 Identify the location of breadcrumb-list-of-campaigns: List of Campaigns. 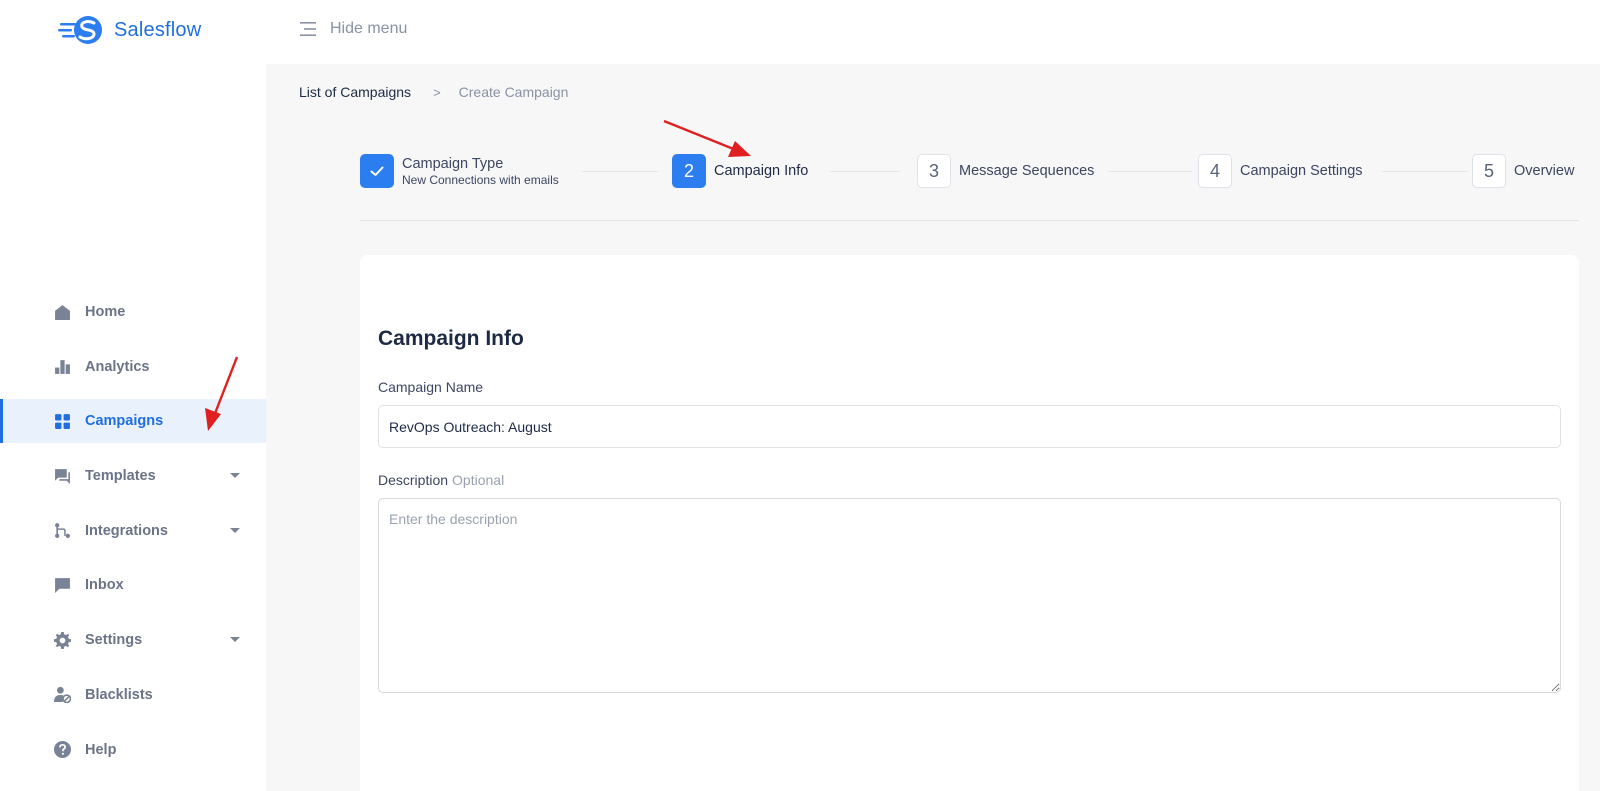
(355, 92).